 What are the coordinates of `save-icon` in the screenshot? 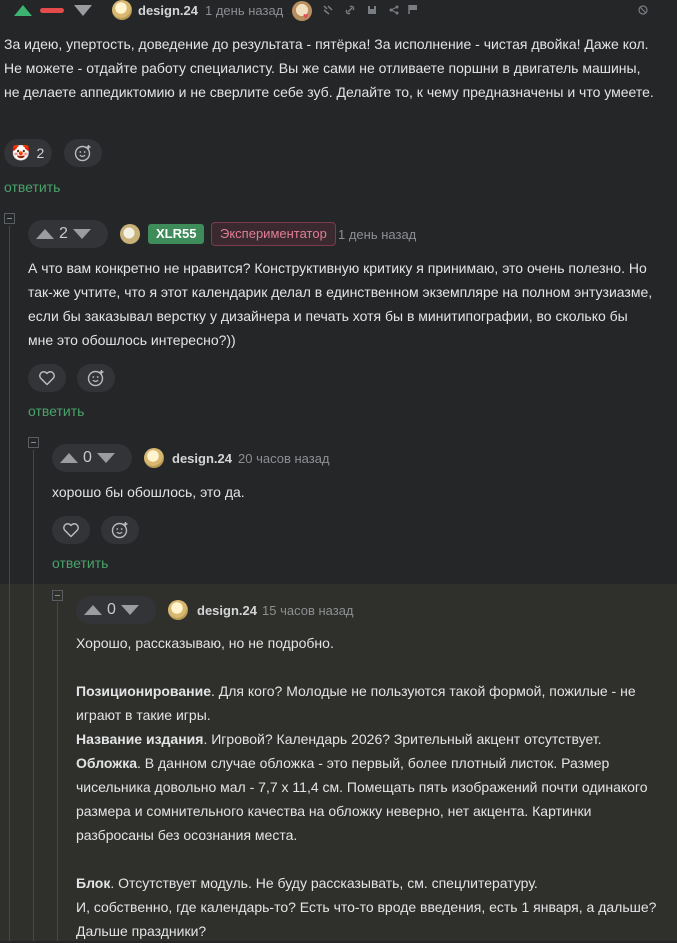 It's located at (372, 10).